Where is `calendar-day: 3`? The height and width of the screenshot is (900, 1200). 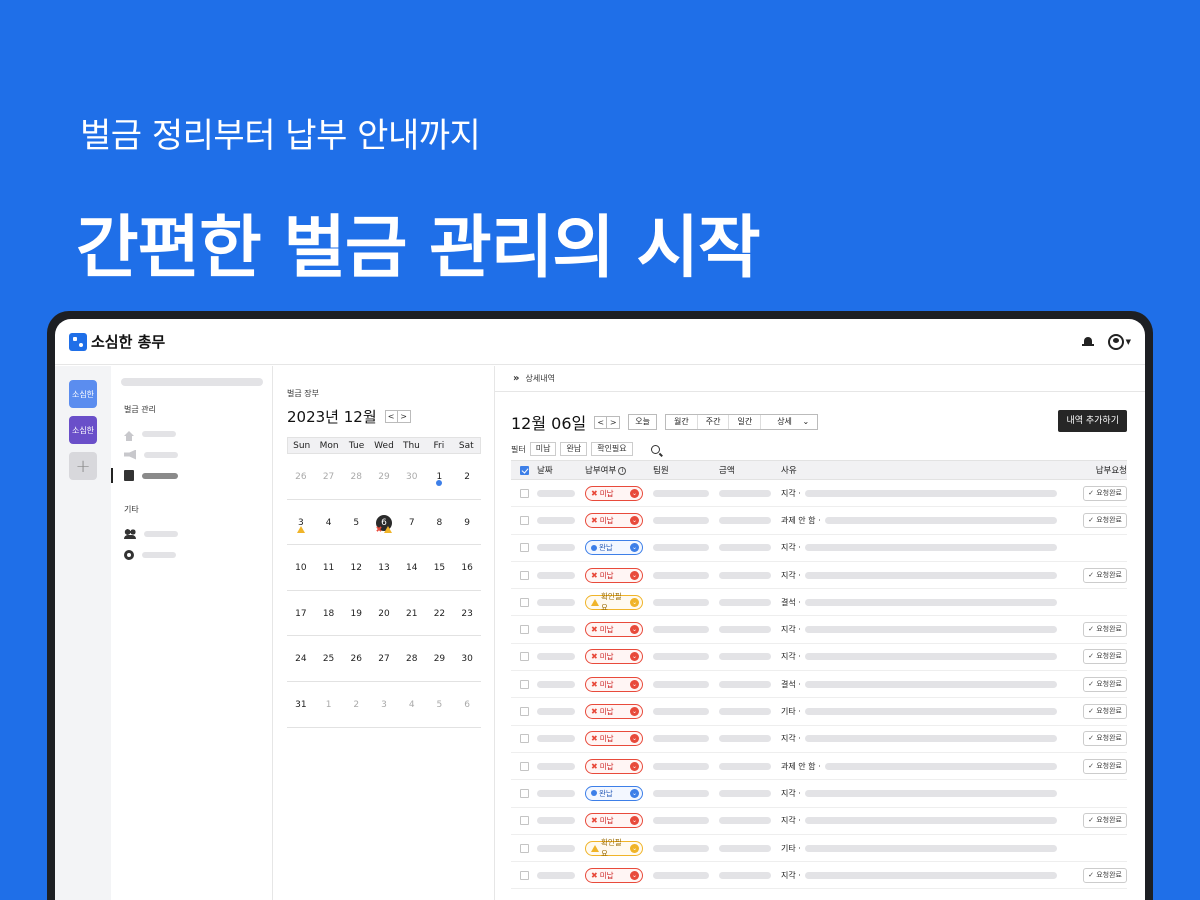
calendar-day: 3 is located at coordinates (301, 522).